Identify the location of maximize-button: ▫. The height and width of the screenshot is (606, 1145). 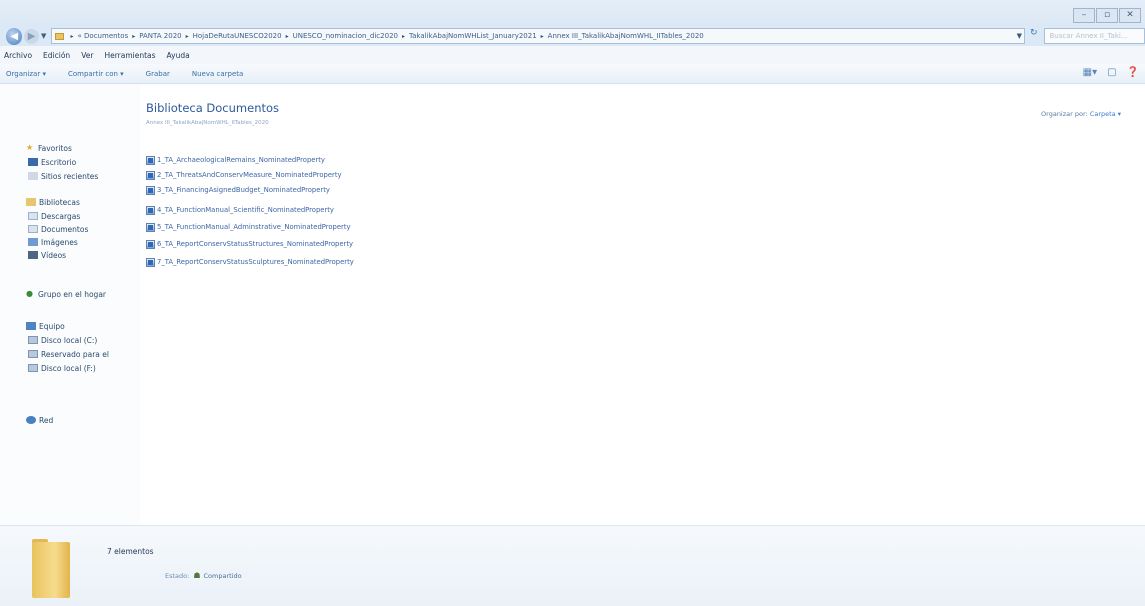
(1107, 15).